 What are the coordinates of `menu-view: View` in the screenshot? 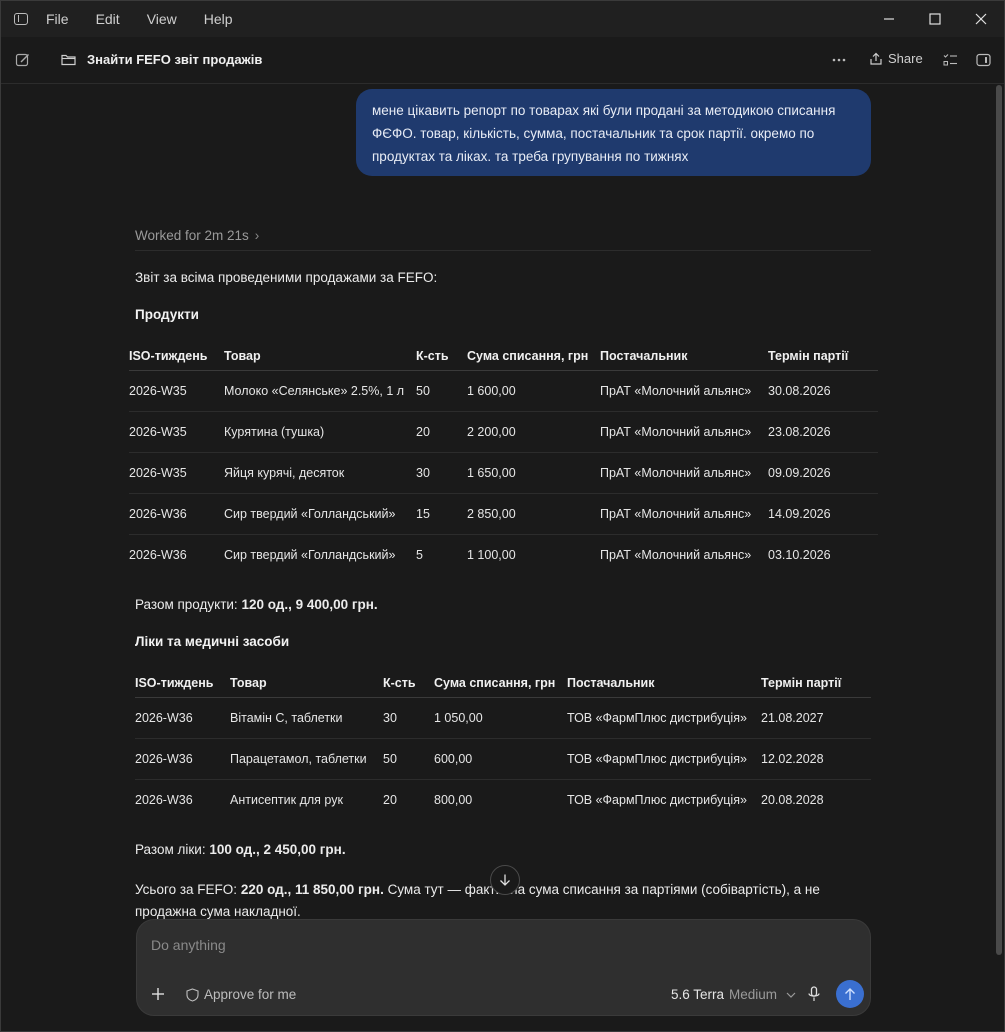 It's located at (162, 19).